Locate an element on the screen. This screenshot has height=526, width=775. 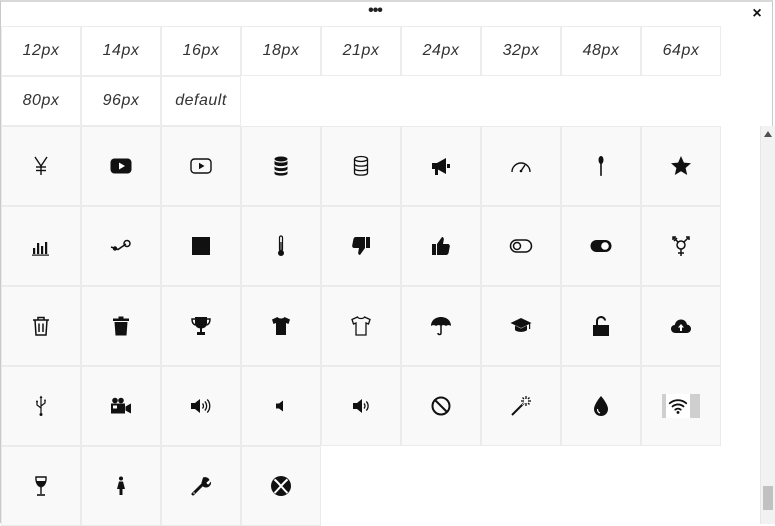
size-option-64px: 64px is located at coordinates (681, 51).